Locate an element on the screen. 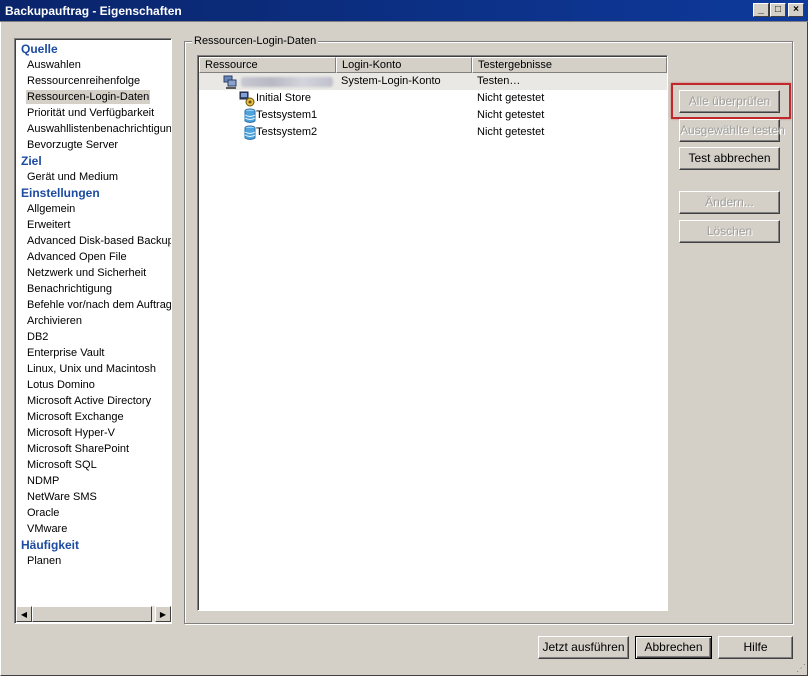  nav-item-label: Microsoft Hyper-V is located at coordinates (71, 433).